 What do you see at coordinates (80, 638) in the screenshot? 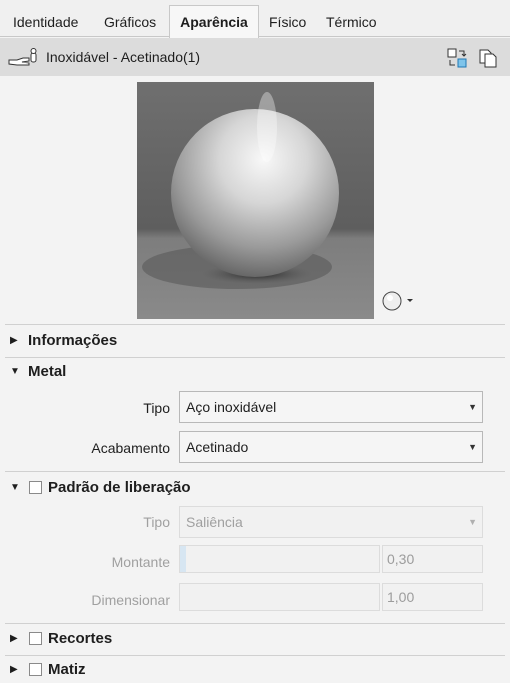
I see `section-label: Recortes` at bounding box center [80, 638].